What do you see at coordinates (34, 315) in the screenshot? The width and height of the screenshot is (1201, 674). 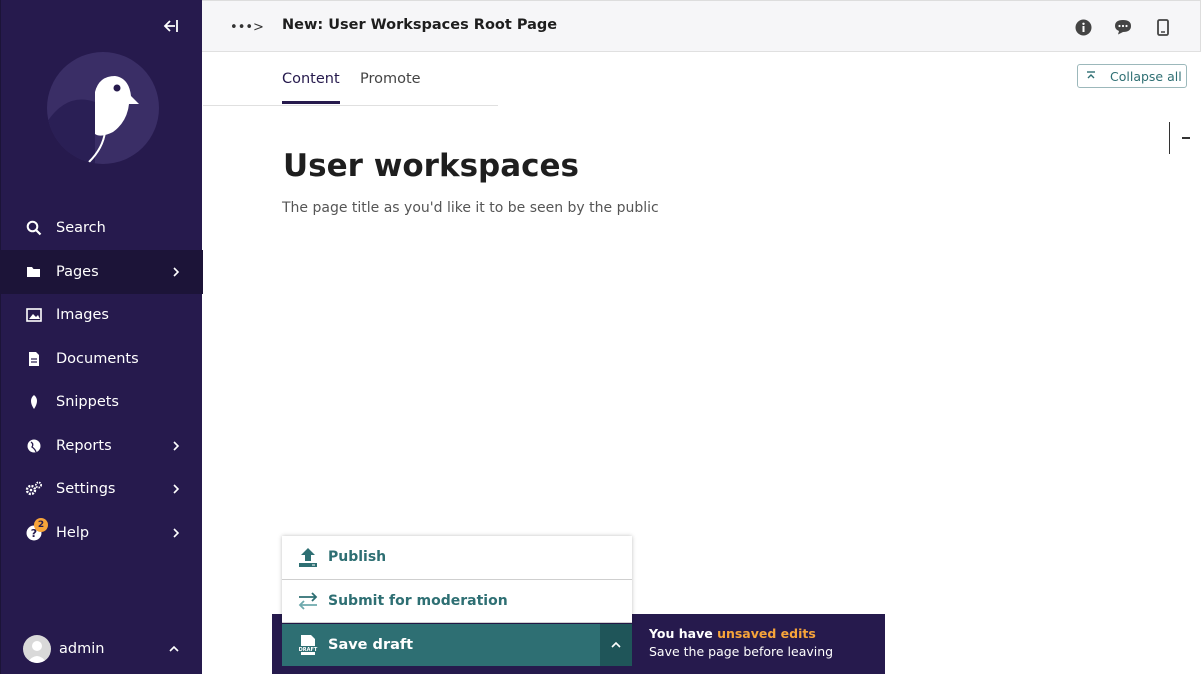 I see `image-icon` at bounding box center [34, 315].